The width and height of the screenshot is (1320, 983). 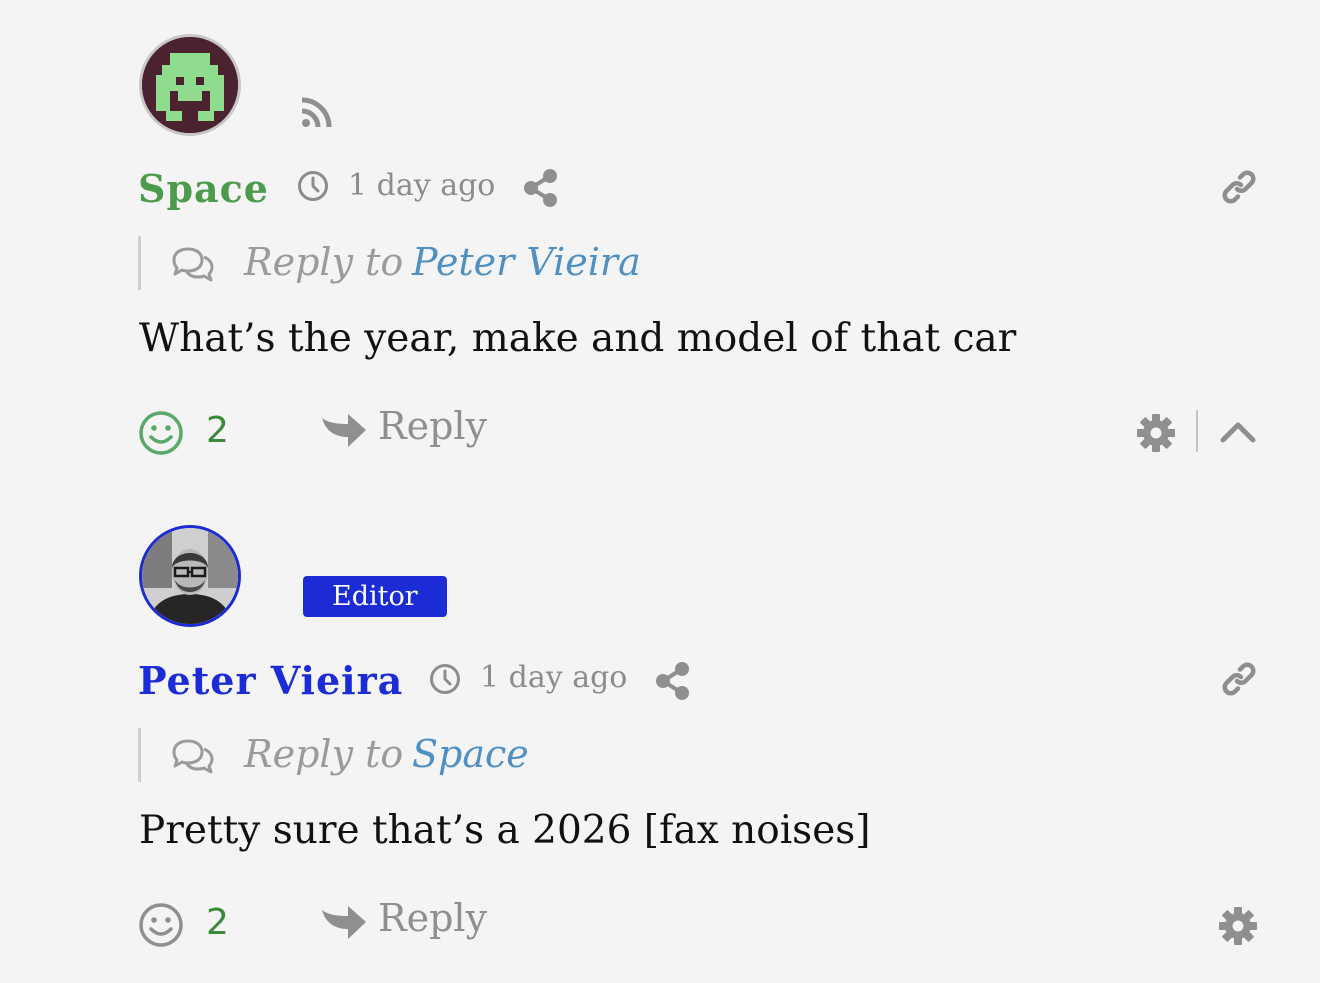 What do you see at coordinates (505, 830) in the screenshot?
I see `comment-body: Pretty sure that’s a 2026 [fax noises]` at bounding box center [505, 830].